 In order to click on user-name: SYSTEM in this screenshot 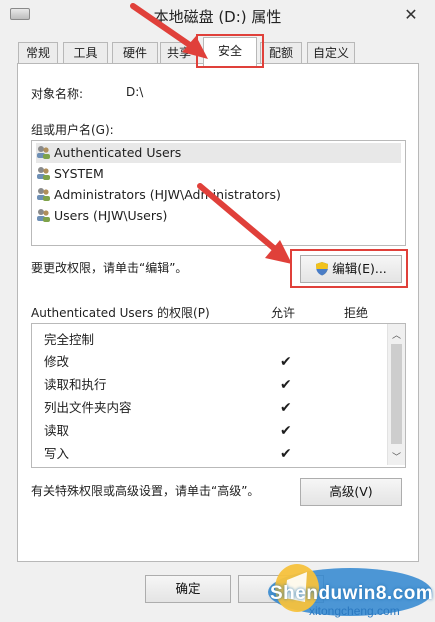, I will do `click(79, 173)`.